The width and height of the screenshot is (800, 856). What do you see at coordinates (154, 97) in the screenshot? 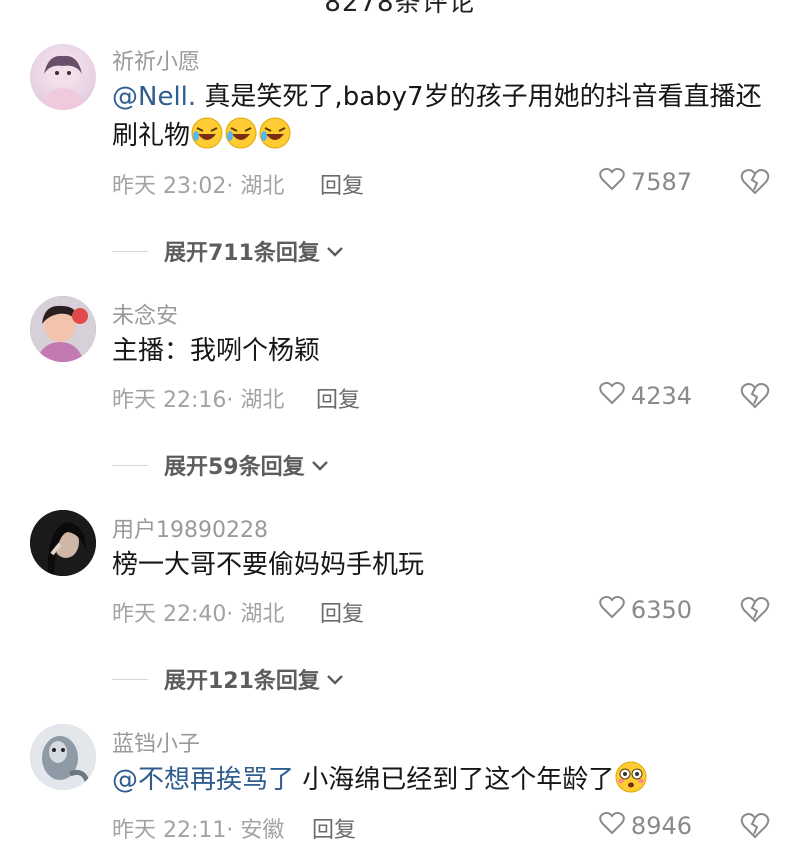
I see `mention-link: @Nell.` at bounding box center [154, 97].